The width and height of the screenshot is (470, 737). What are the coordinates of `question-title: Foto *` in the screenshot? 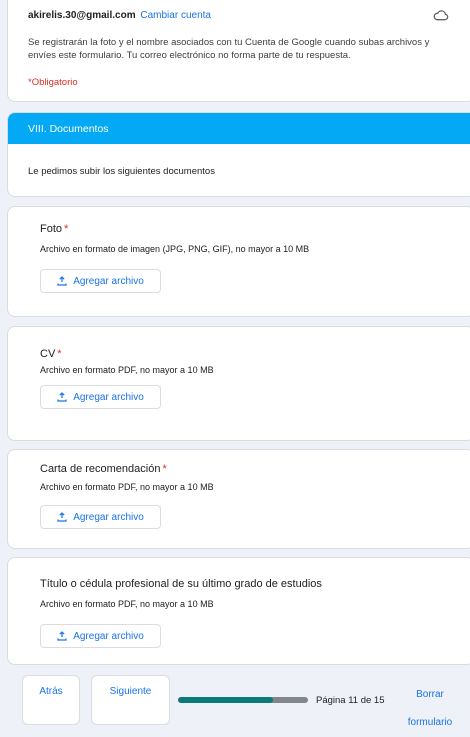 It's located at (54, 229).